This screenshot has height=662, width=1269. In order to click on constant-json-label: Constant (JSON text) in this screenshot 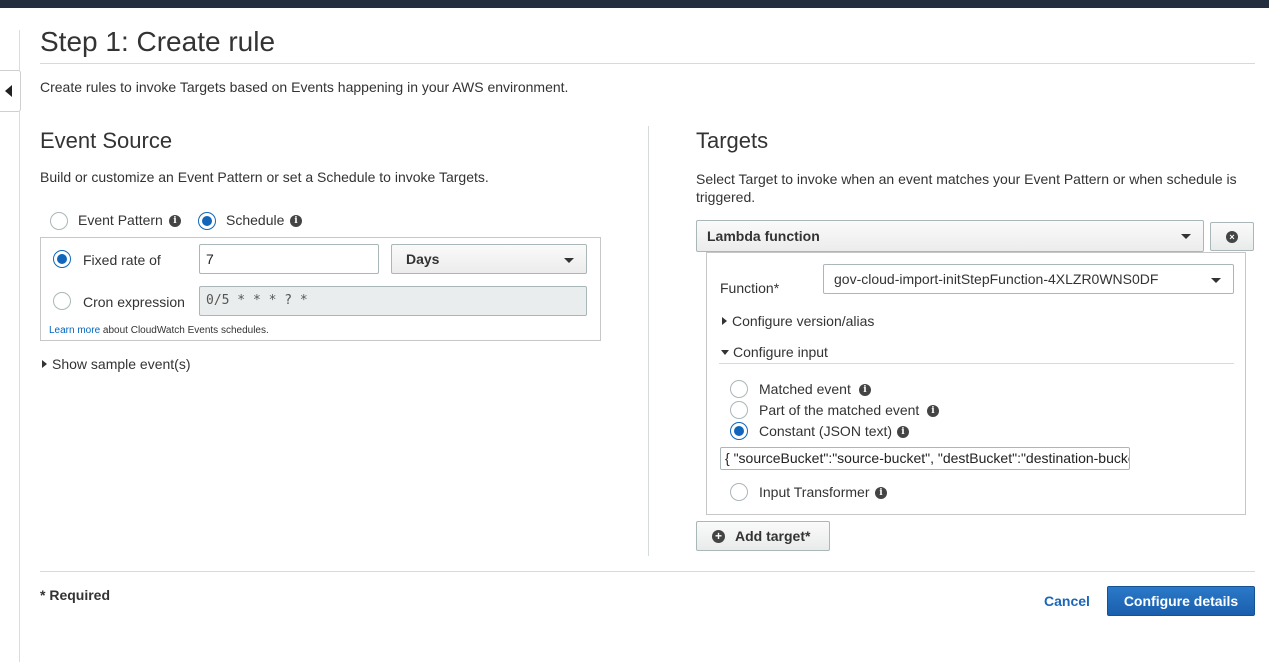, I will do `click(826, 431)`.